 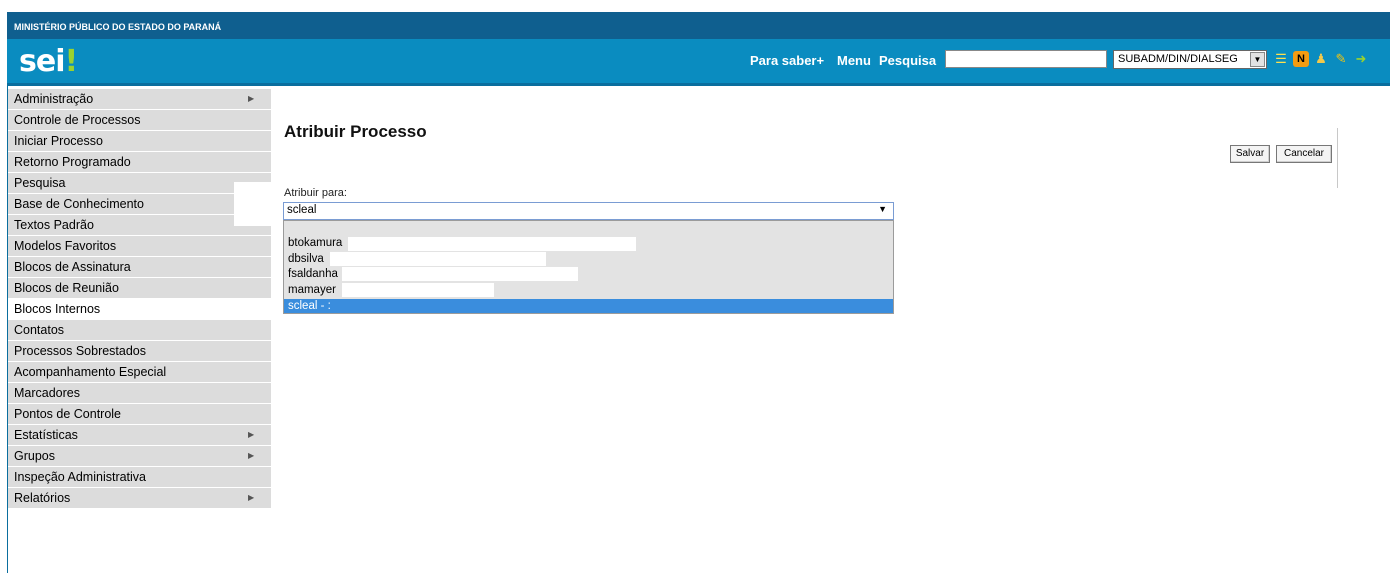 What do you see at coordinates (42, 498) in the screenshot?
I see `menu-item-label: Relatórios` at bounding box center [42, 498].